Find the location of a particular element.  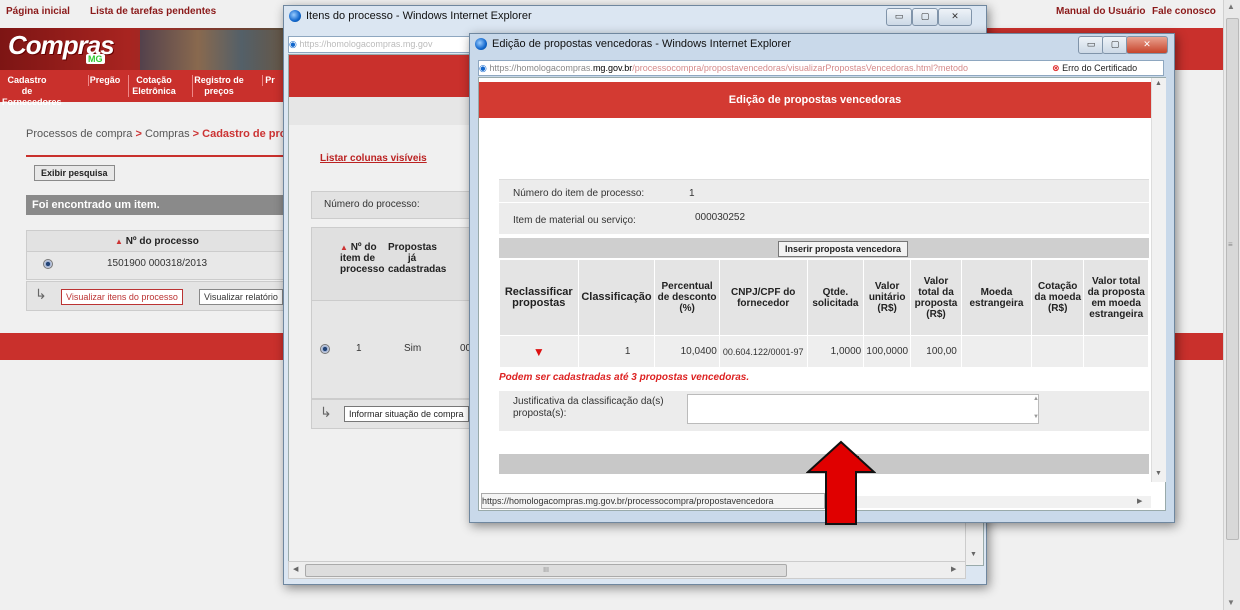

foreign-currency-cell is located at coordinates (996, 351).